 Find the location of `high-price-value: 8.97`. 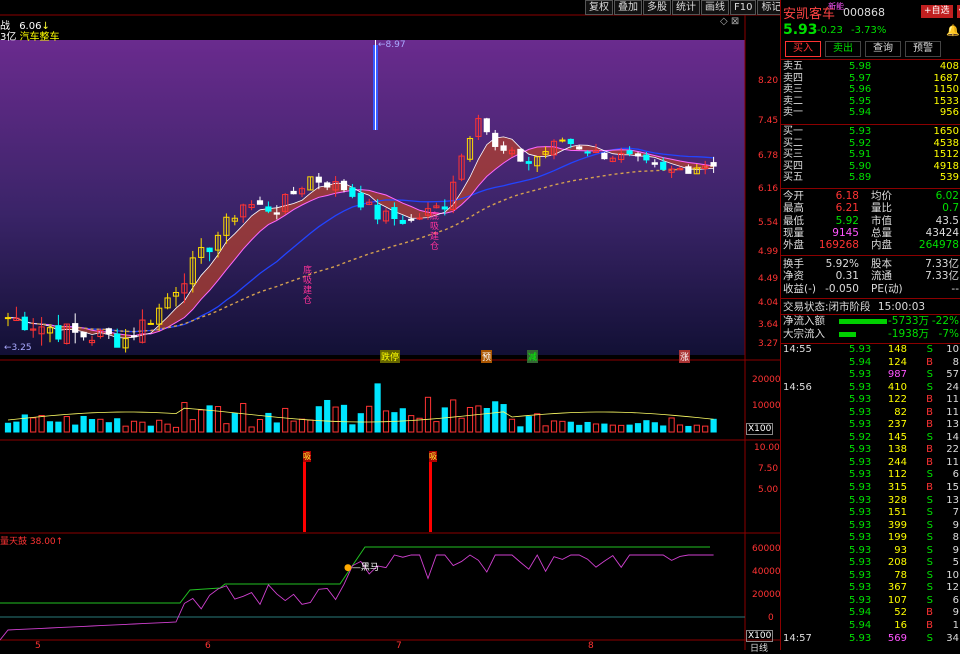

high-price-value: 8.97 is located at coordinates (395, 45).